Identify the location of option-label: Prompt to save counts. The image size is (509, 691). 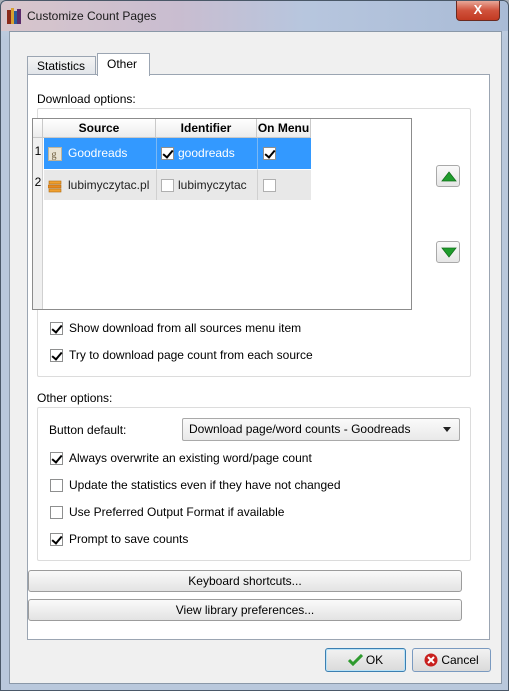
(129, 539).